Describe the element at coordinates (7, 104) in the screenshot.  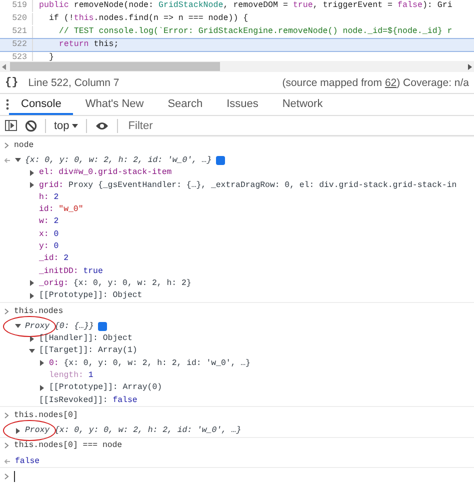
I see `more-menu-icon` at that location.